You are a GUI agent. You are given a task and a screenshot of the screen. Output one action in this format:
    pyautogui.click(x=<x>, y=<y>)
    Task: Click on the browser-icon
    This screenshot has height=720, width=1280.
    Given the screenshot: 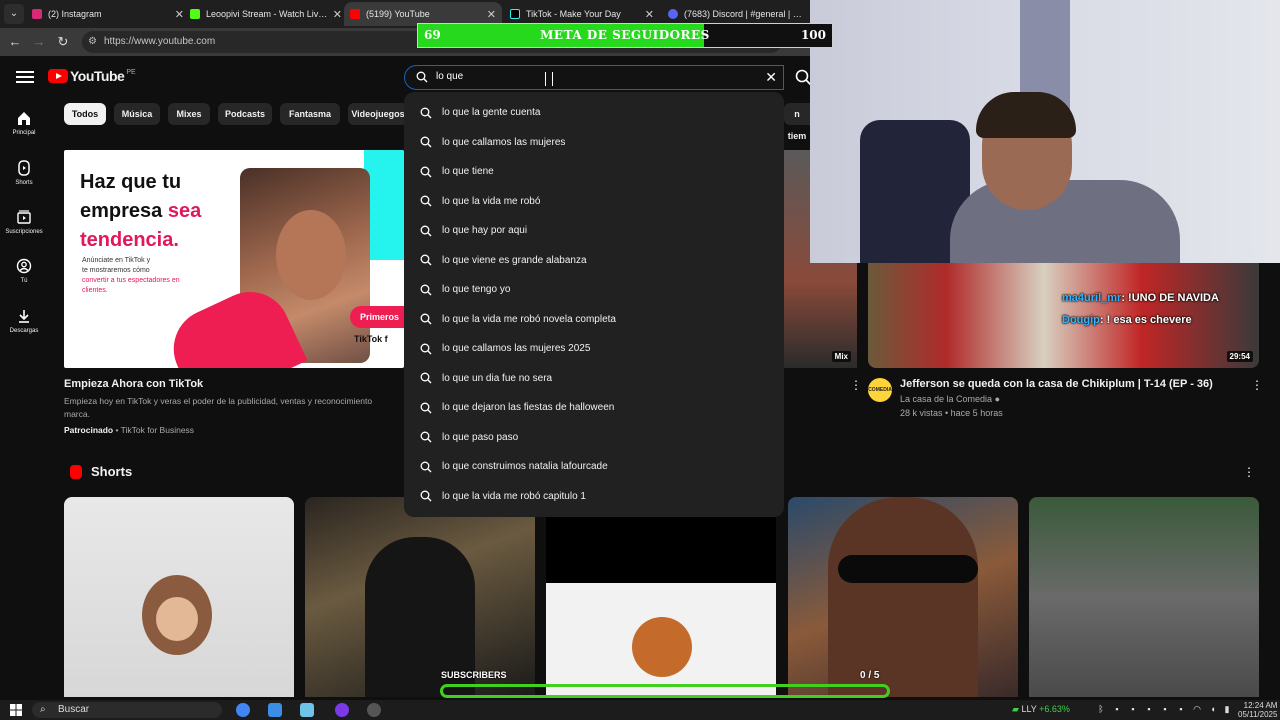 What is the action you would take?
    pyautogui.click(x=342, y=710)
    